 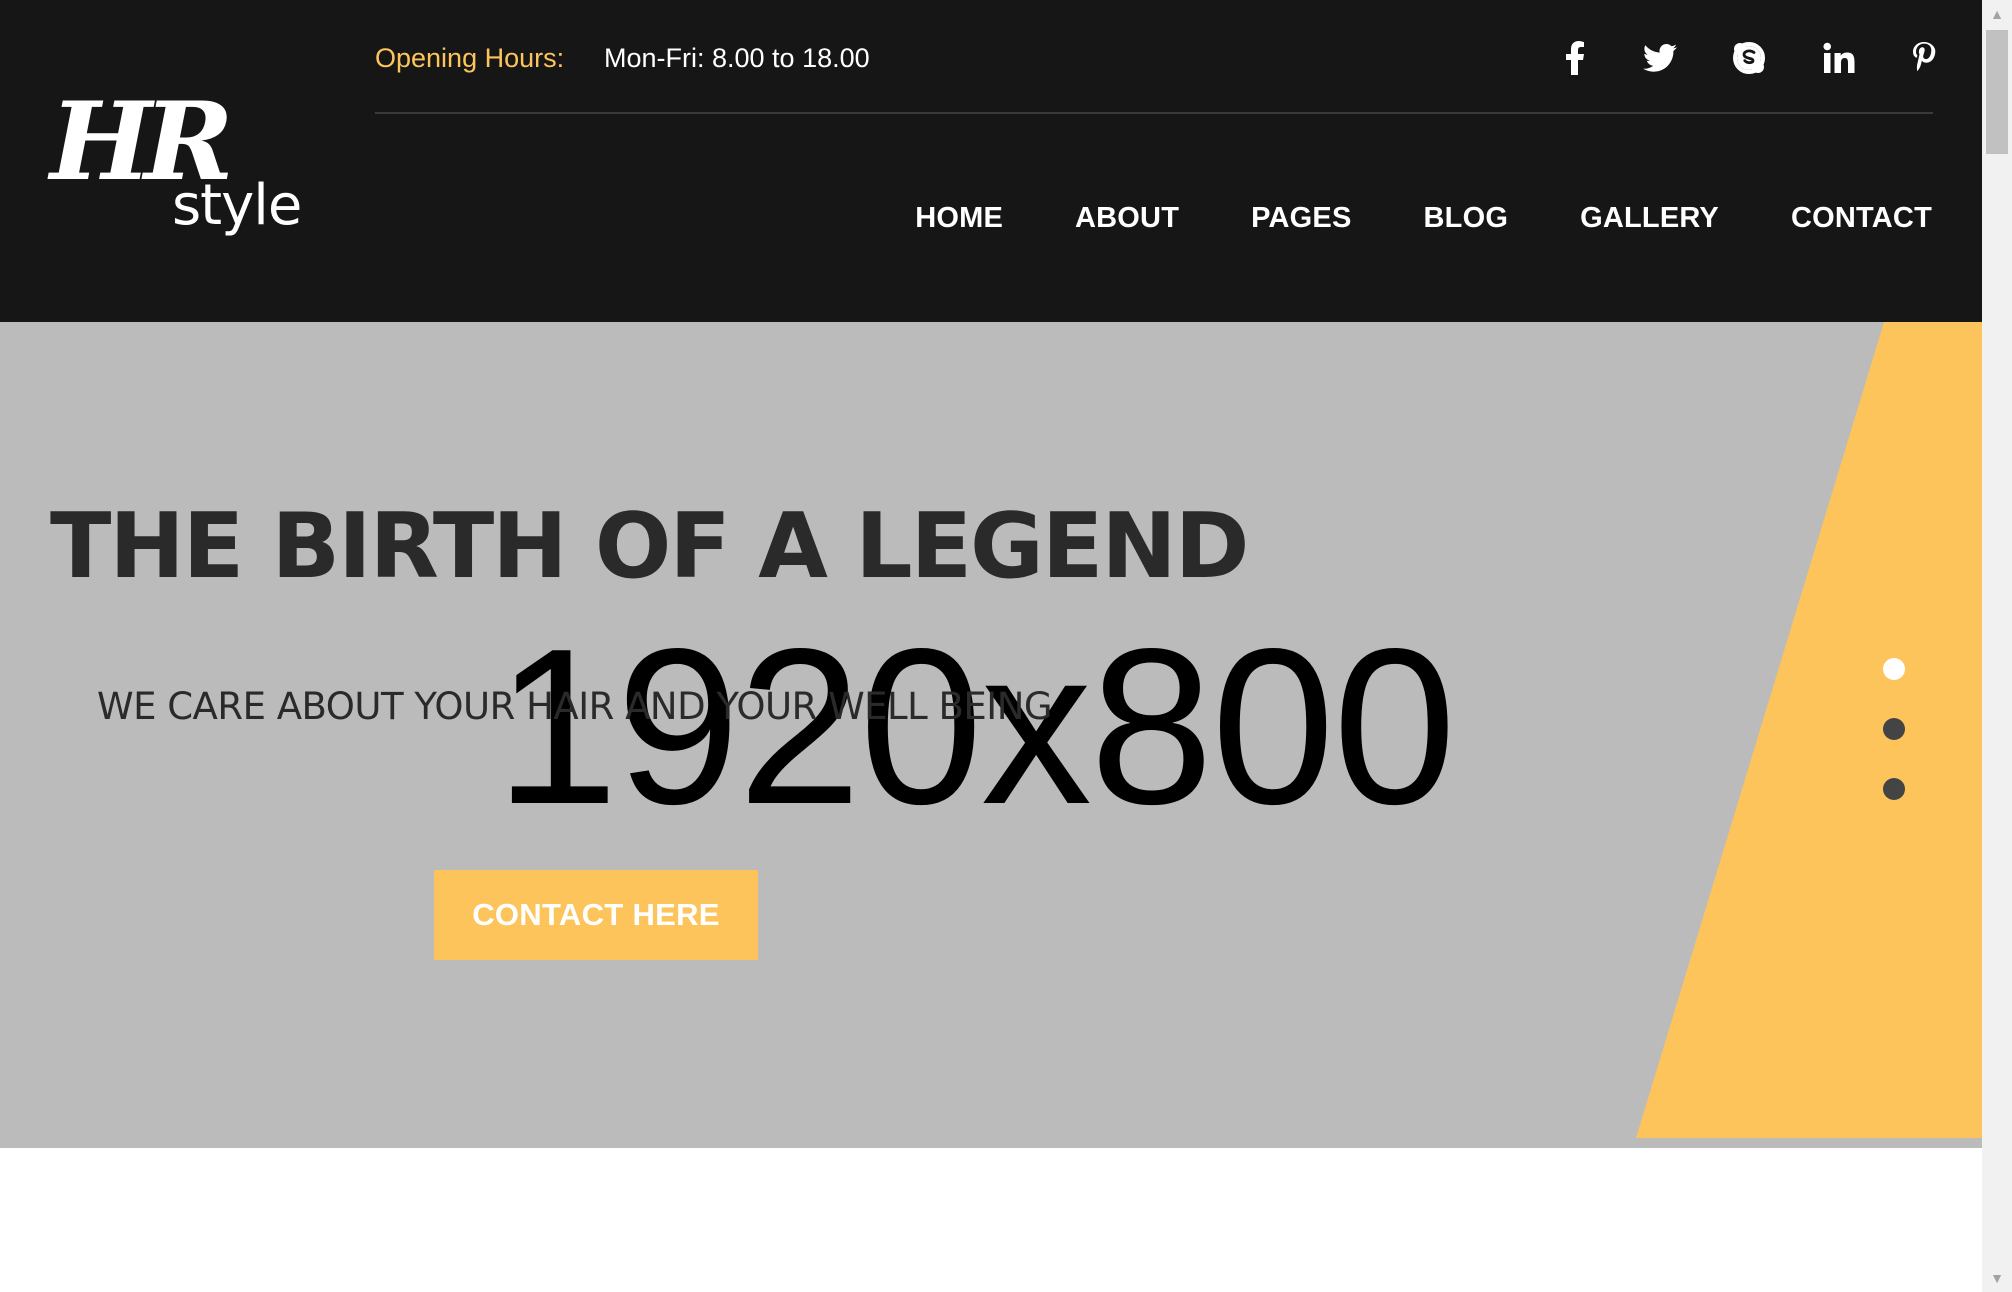 I want to click on main-nav: HOME ABOUT PAGES BLOG GALLERY CONTACT, so click(x=1423, y=218).